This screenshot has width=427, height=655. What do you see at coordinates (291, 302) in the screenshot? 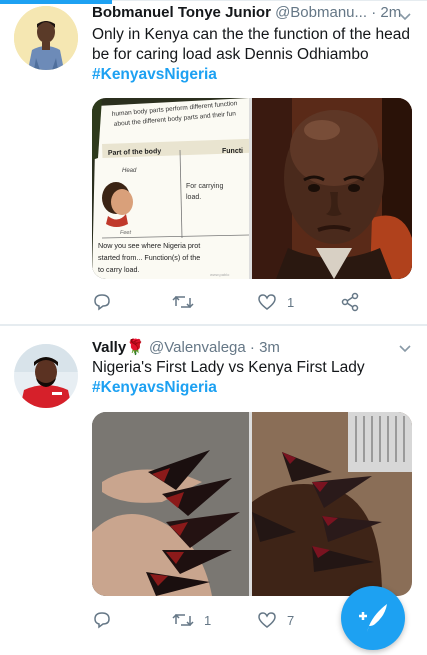
I see `like-count: 1` at bounding box center [291, 302].